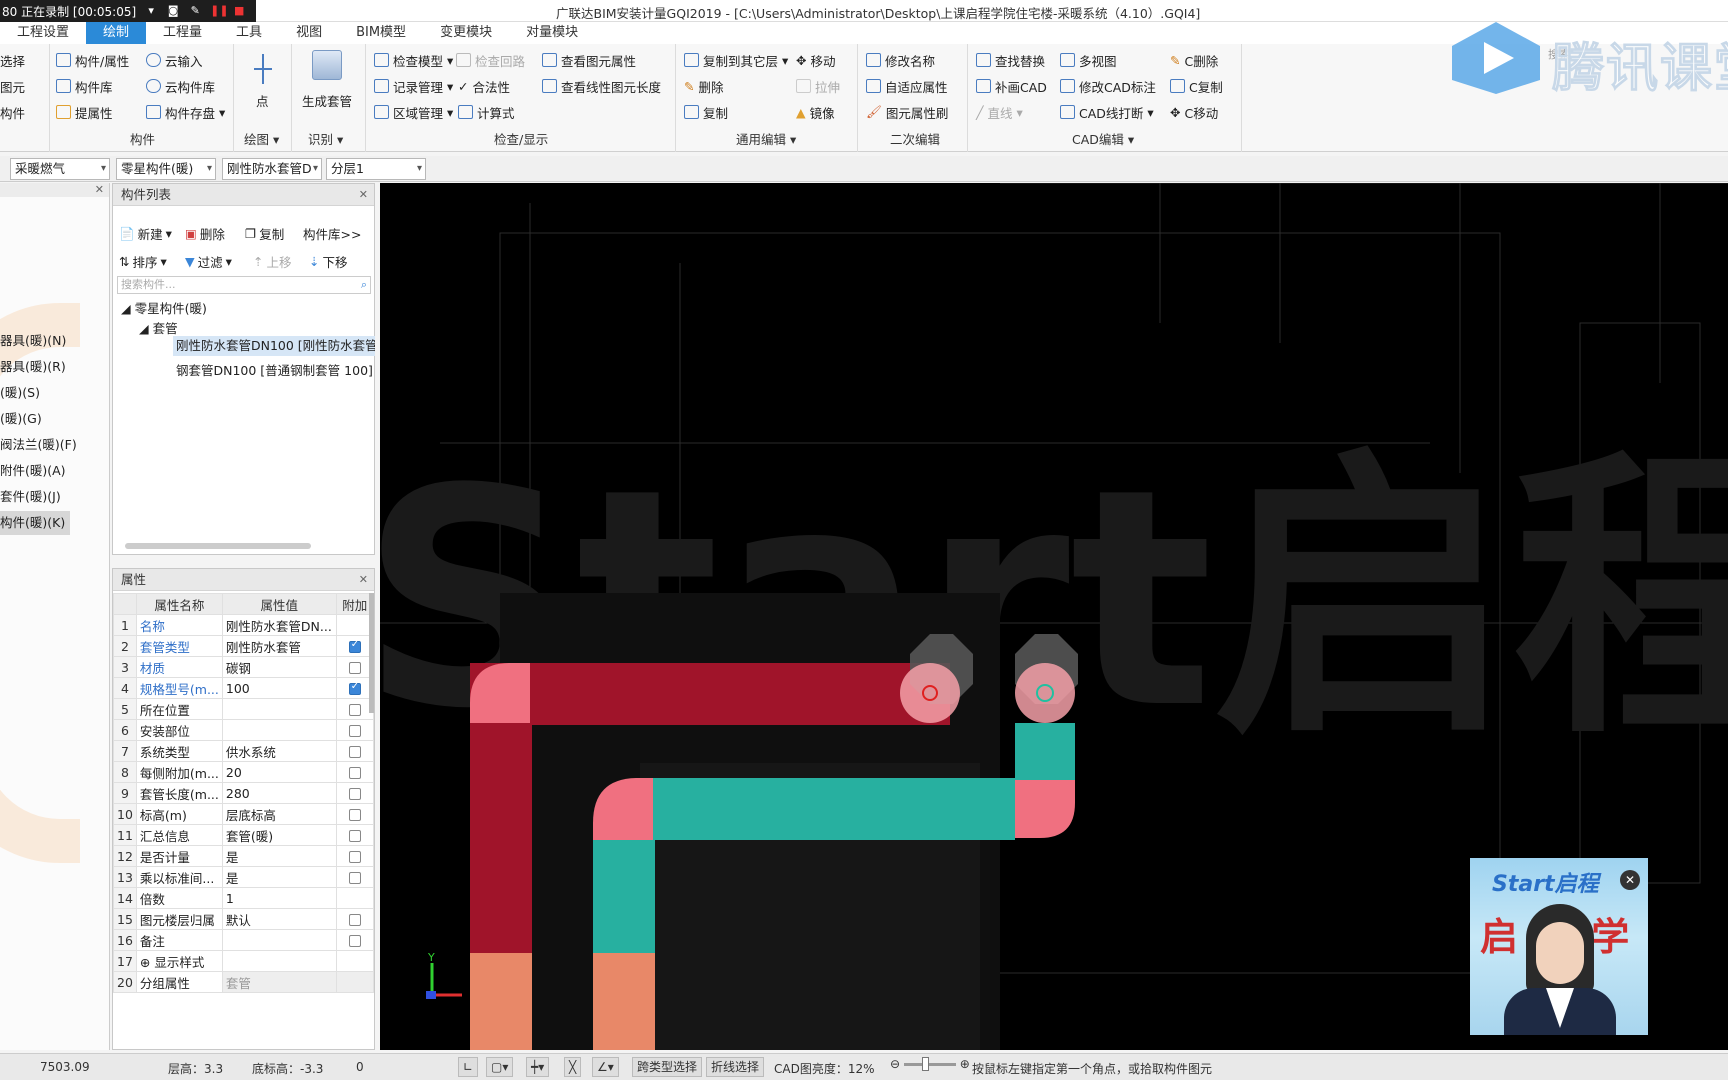  Describe the element at coordinates (54, 367) in the screenshot. I see `nav-item: 器具(暖)(R)` at that location.